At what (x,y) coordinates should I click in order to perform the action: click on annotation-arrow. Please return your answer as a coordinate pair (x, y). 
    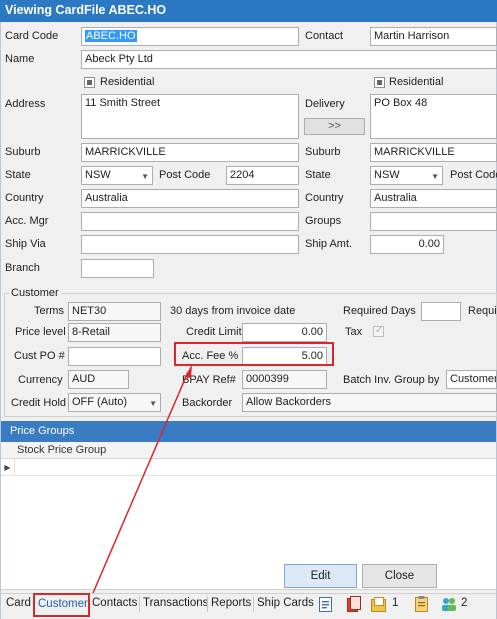
    Looking at the image, I should click on (142, 479).